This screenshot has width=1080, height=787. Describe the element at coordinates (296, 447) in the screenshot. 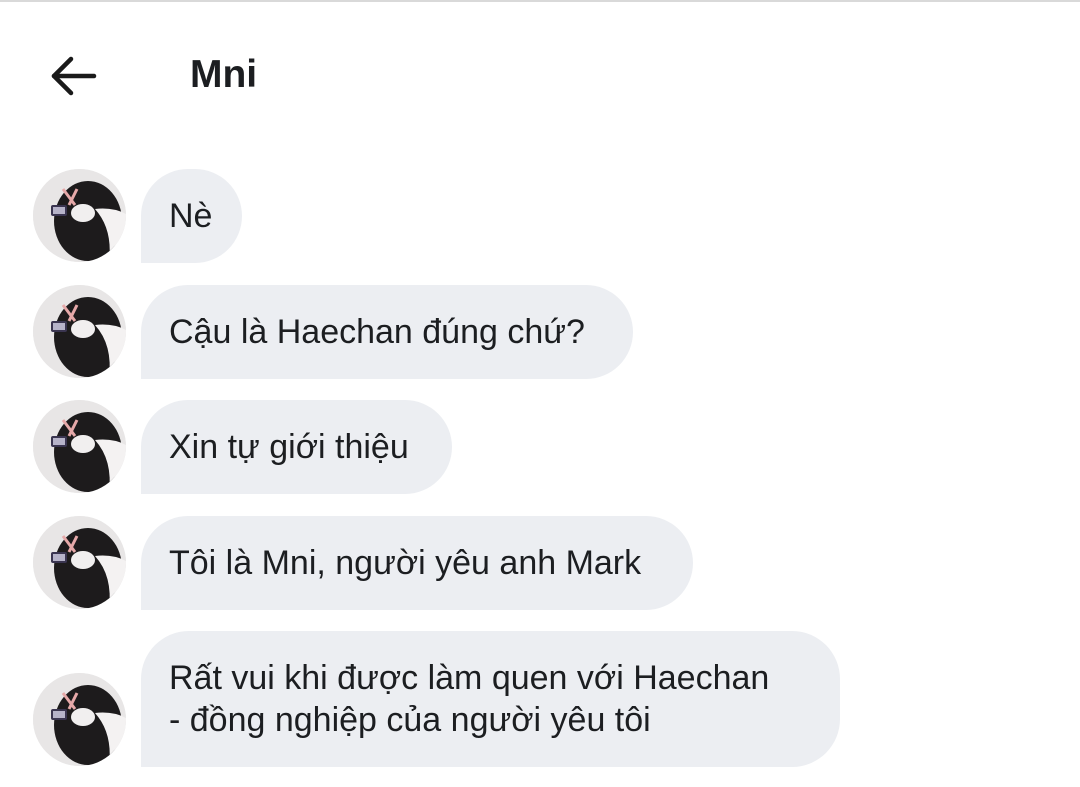

I see `message-bubble: Xin tự giới thiệu` at that location.